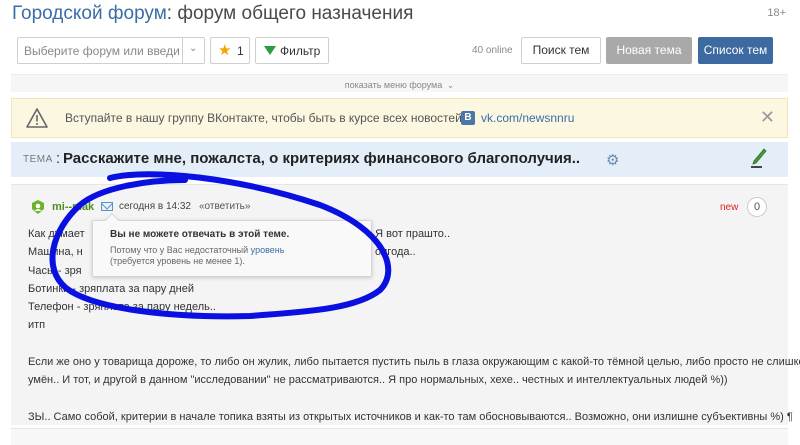 This screenshot has width=800, height=445. I want to click on tooltip-title: Вы не можете отвечать в этой теме., so click(200, 234).